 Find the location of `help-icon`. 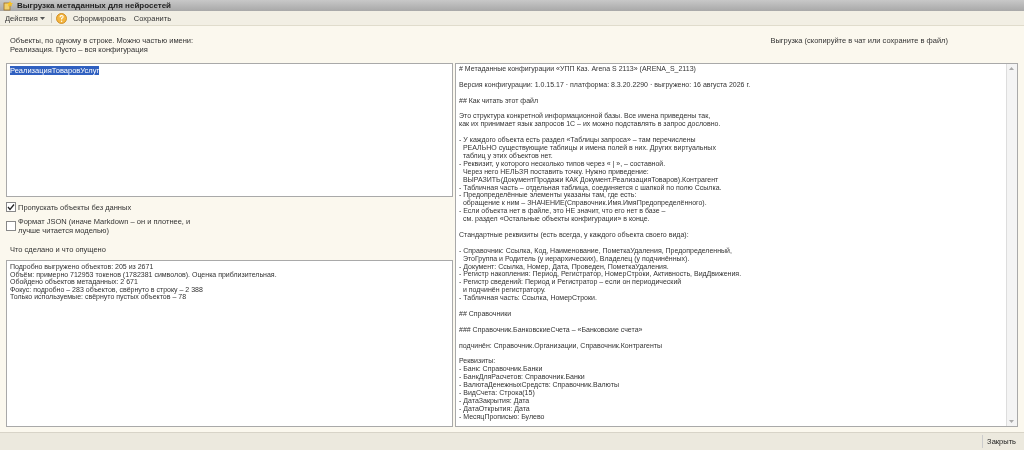

help-icon is located at coordinates (61, 18).